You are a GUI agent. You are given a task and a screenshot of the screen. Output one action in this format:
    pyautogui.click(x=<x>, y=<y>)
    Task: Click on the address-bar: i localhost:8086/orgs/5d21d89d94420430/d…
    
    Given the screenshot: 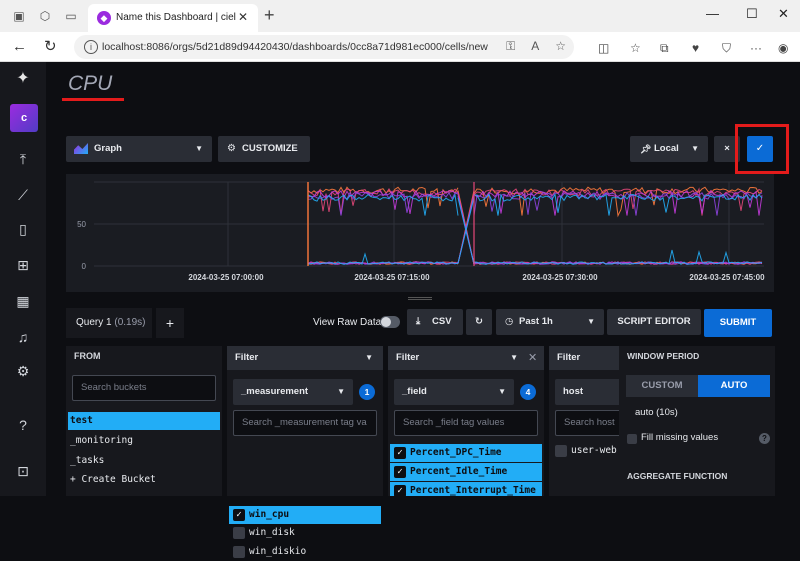 What is the action you would take?
    pyautogui.click(x=324, y=47)
    